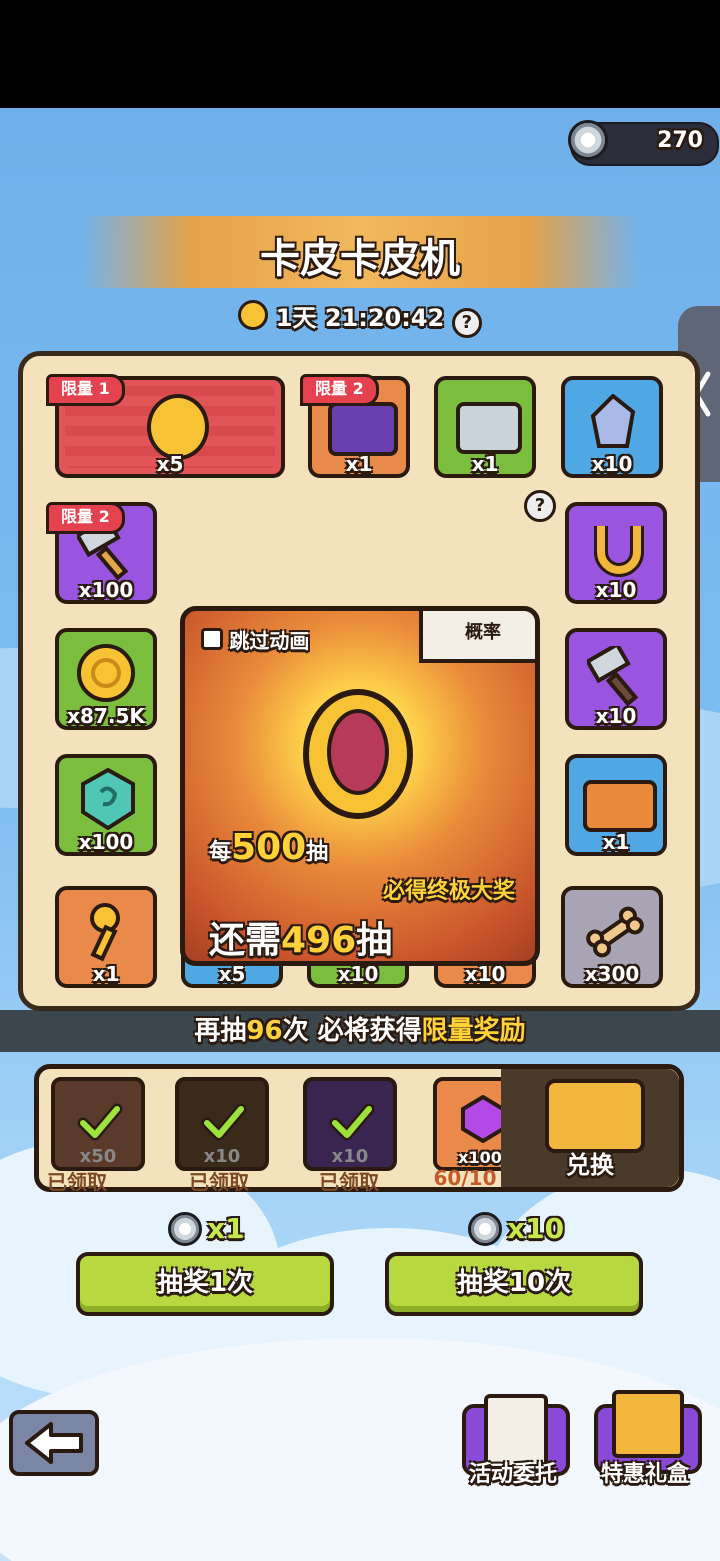  I want to click on draw-10-cost-value: x10, so click(536, 1228).